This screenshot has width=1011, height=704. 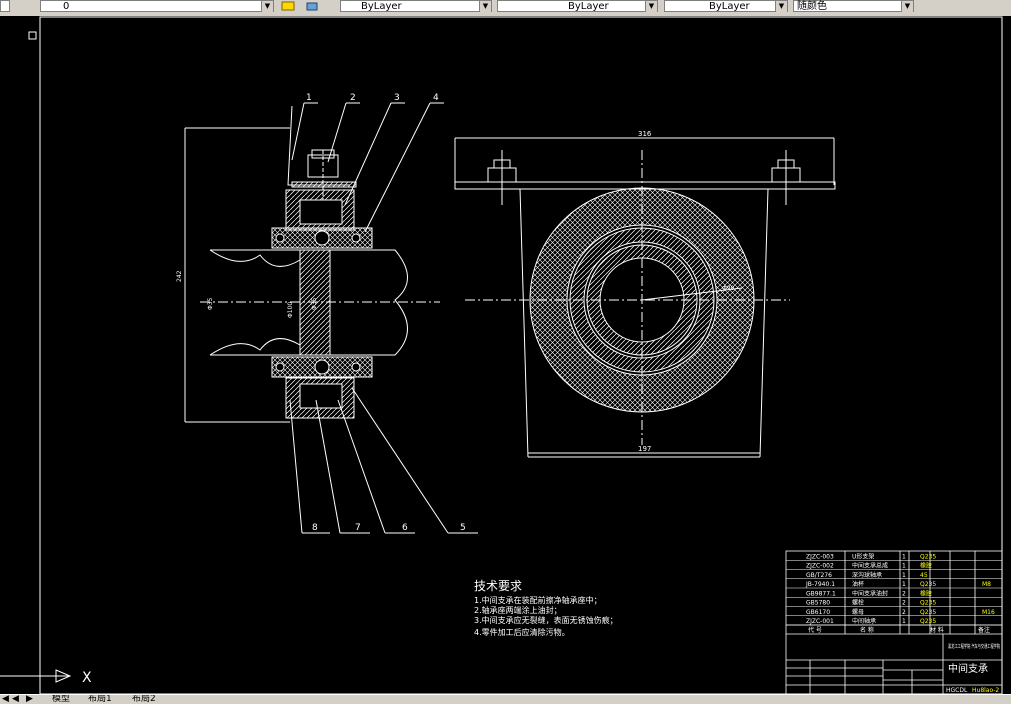 What do you see at coordinates (924, 575) in the screenshot?
I see `bom-cell-mat: 45` at bounding box center [924, 575].